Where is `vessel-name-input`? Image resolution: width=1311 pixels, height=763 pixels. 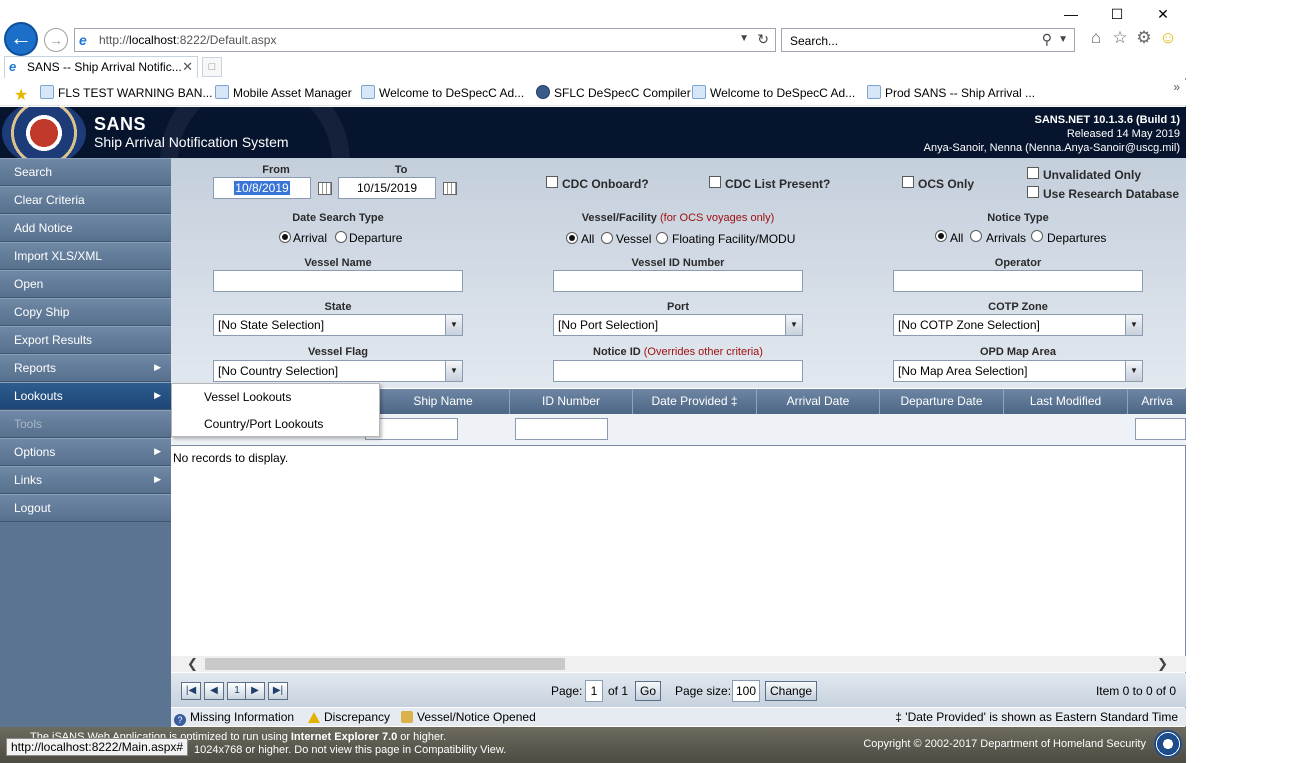 vessel-name-input is located at coordinates (338, 281).